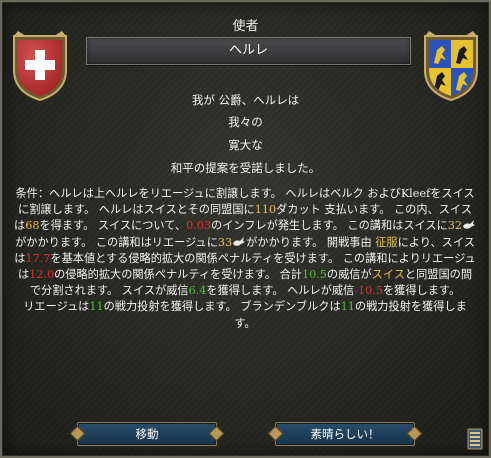 Image resolution: width=491 pixels, height=458 pixels. I want to click on message-line-4: 和平の提案を受諾しました。, so click(245, 168).